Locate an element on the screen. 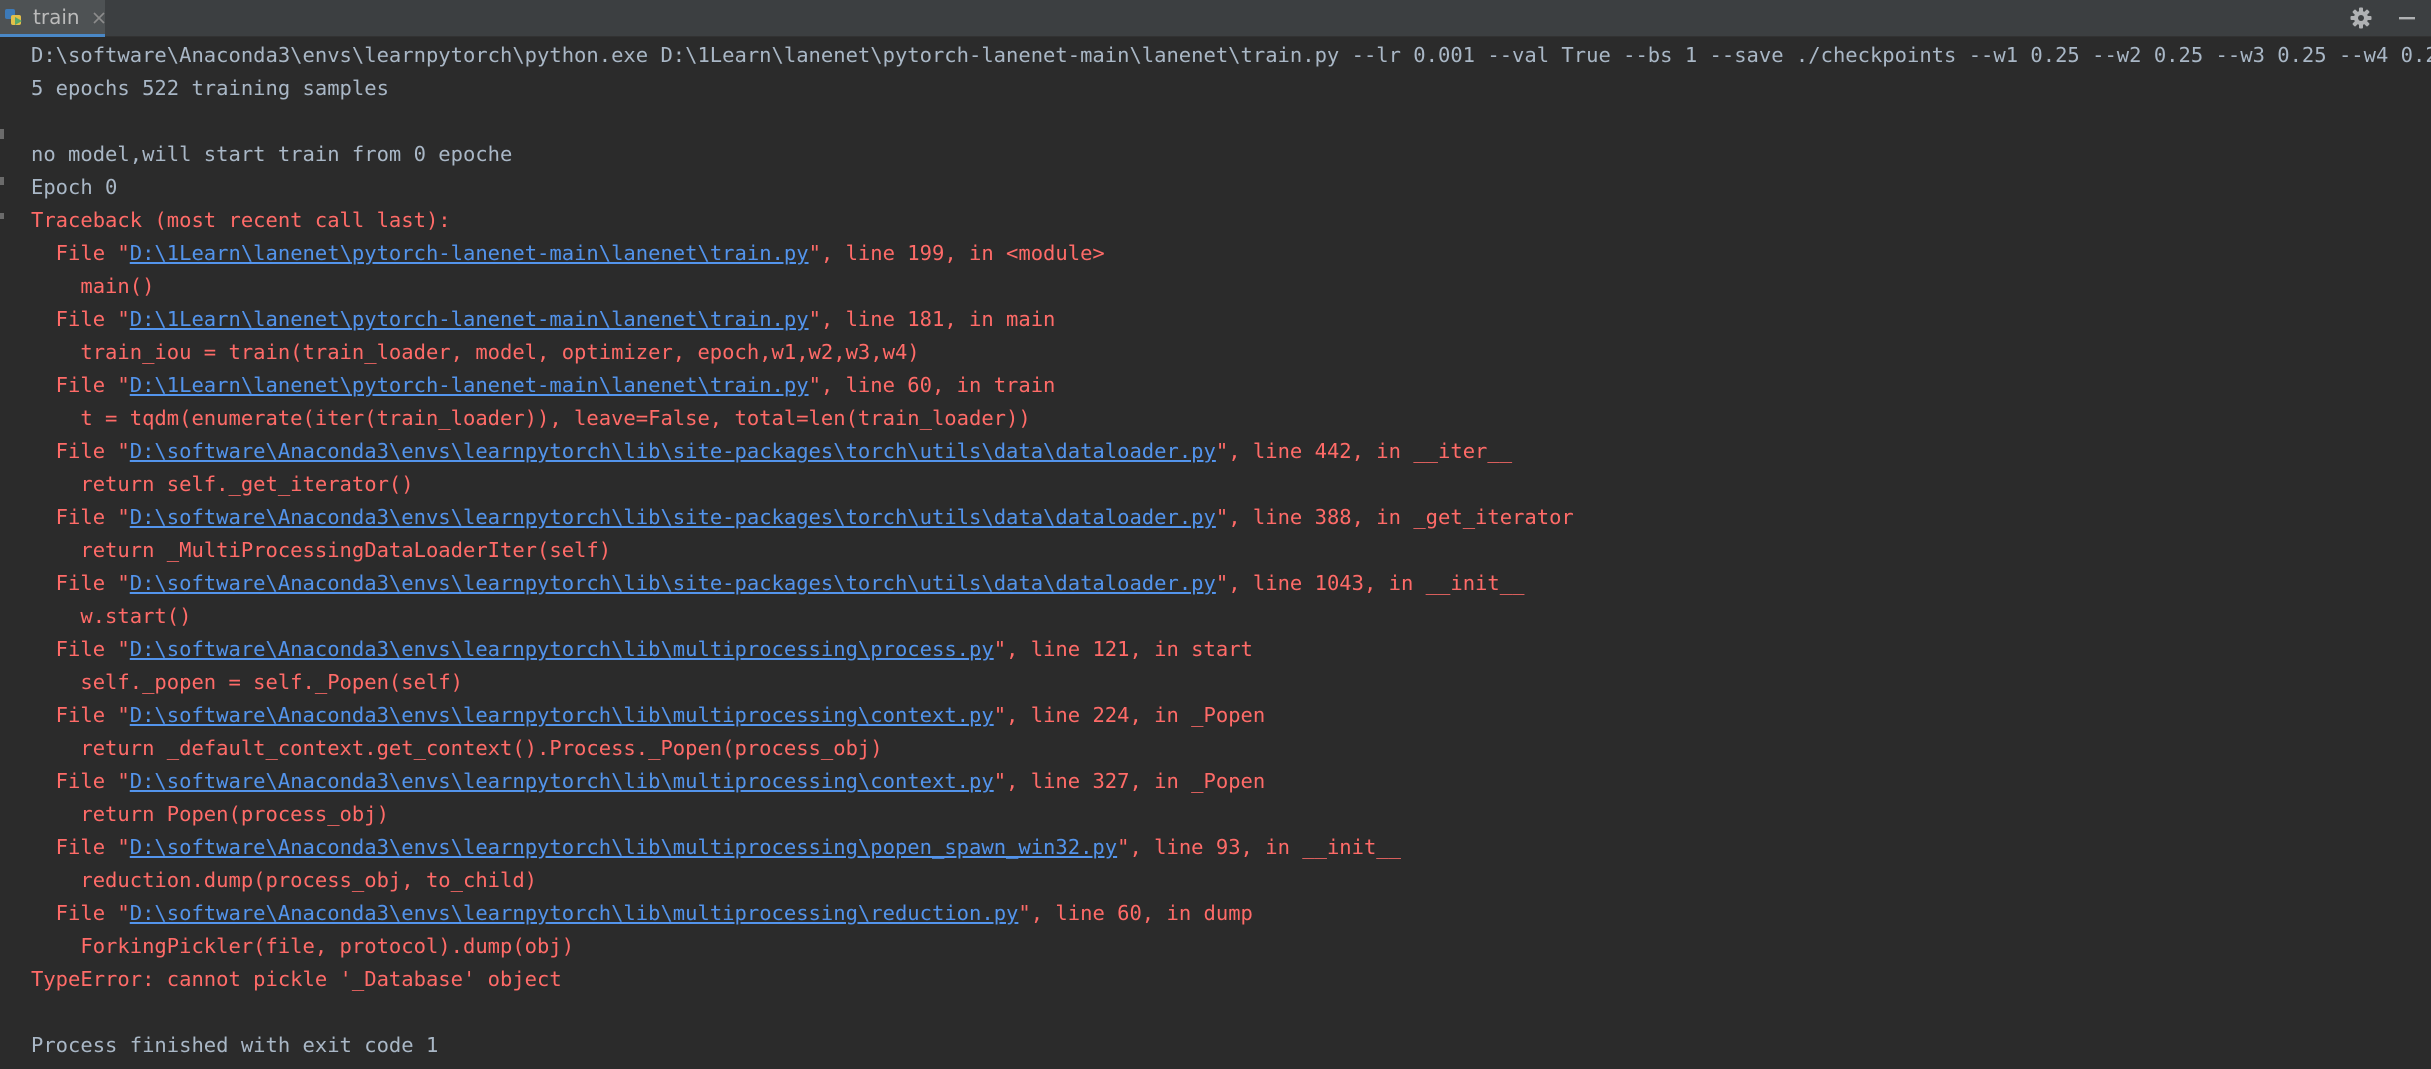 The height and width of the screenshot is (1069, 2431). tab-train: train is located at coordinates (52, 18).